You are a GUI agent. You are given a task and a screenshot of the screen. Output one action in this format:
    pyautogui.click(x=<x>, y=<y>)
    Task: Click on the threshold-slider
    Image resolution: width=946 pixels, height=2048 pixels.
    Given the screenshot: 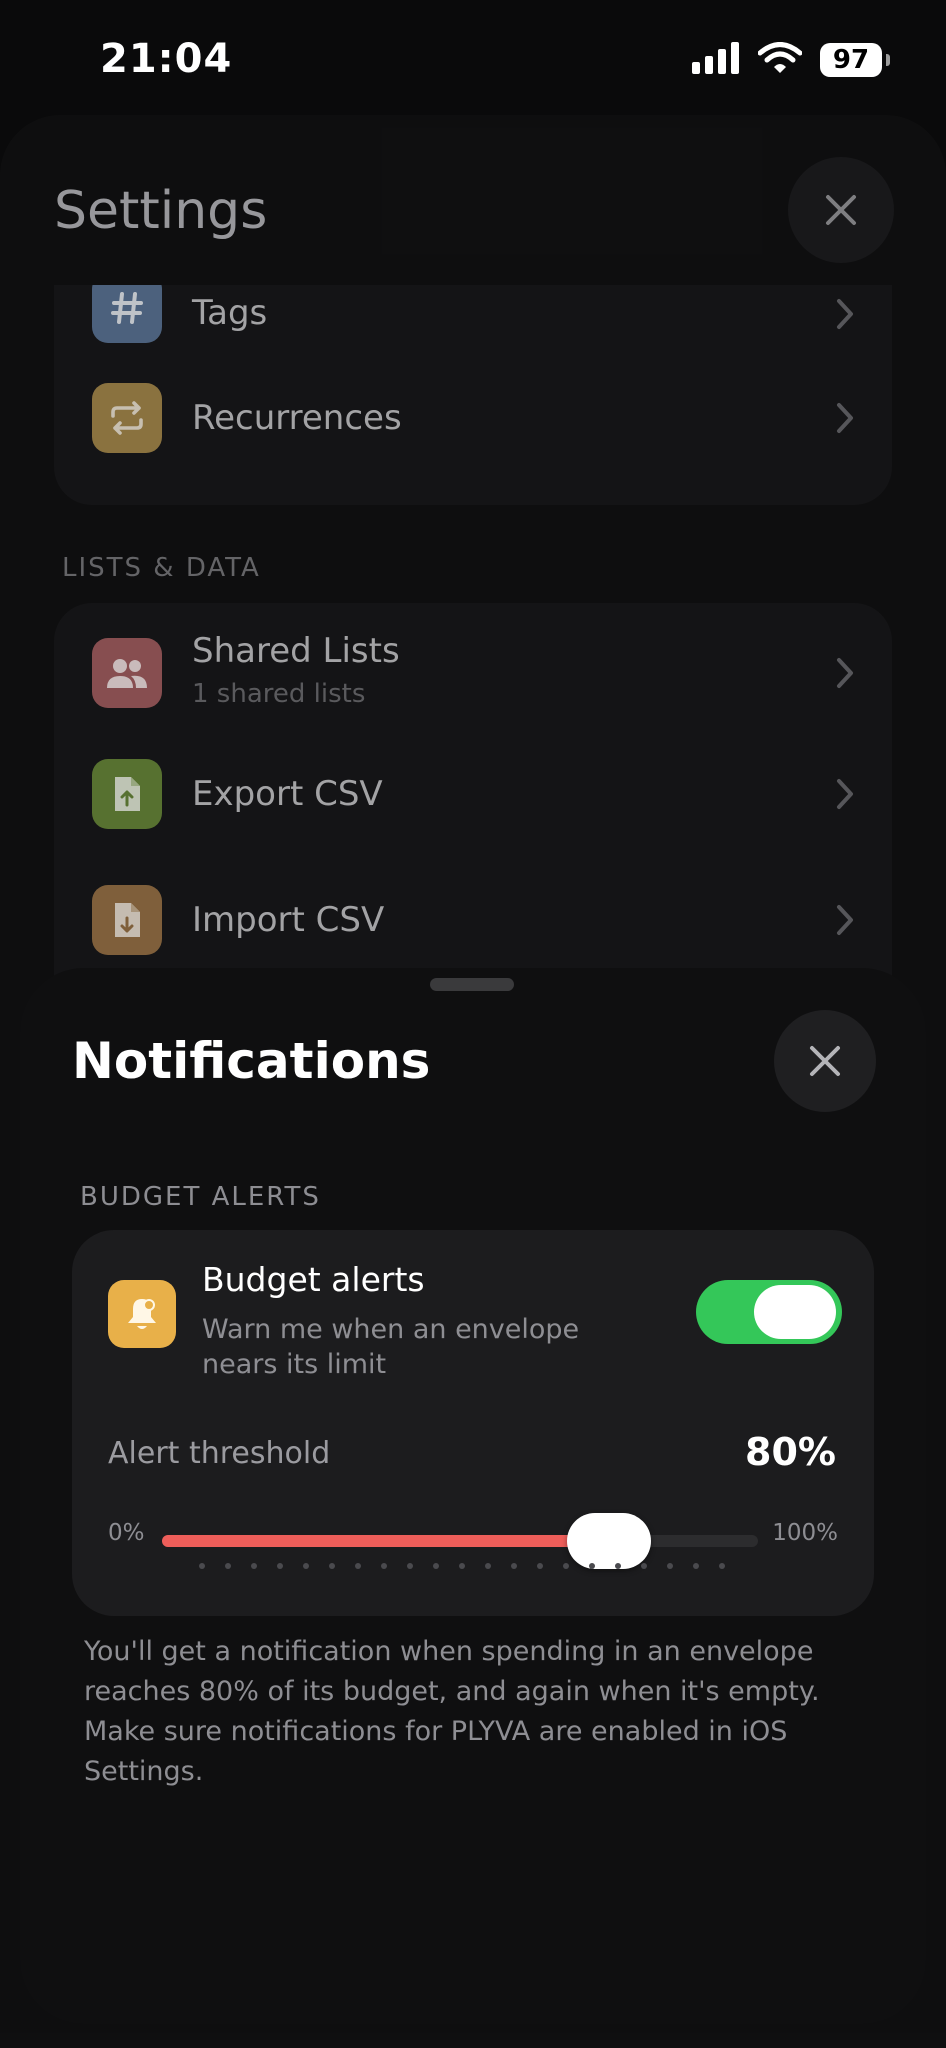 What is the action you would take?
    pyautogui.click(x=460, y=1541)
    